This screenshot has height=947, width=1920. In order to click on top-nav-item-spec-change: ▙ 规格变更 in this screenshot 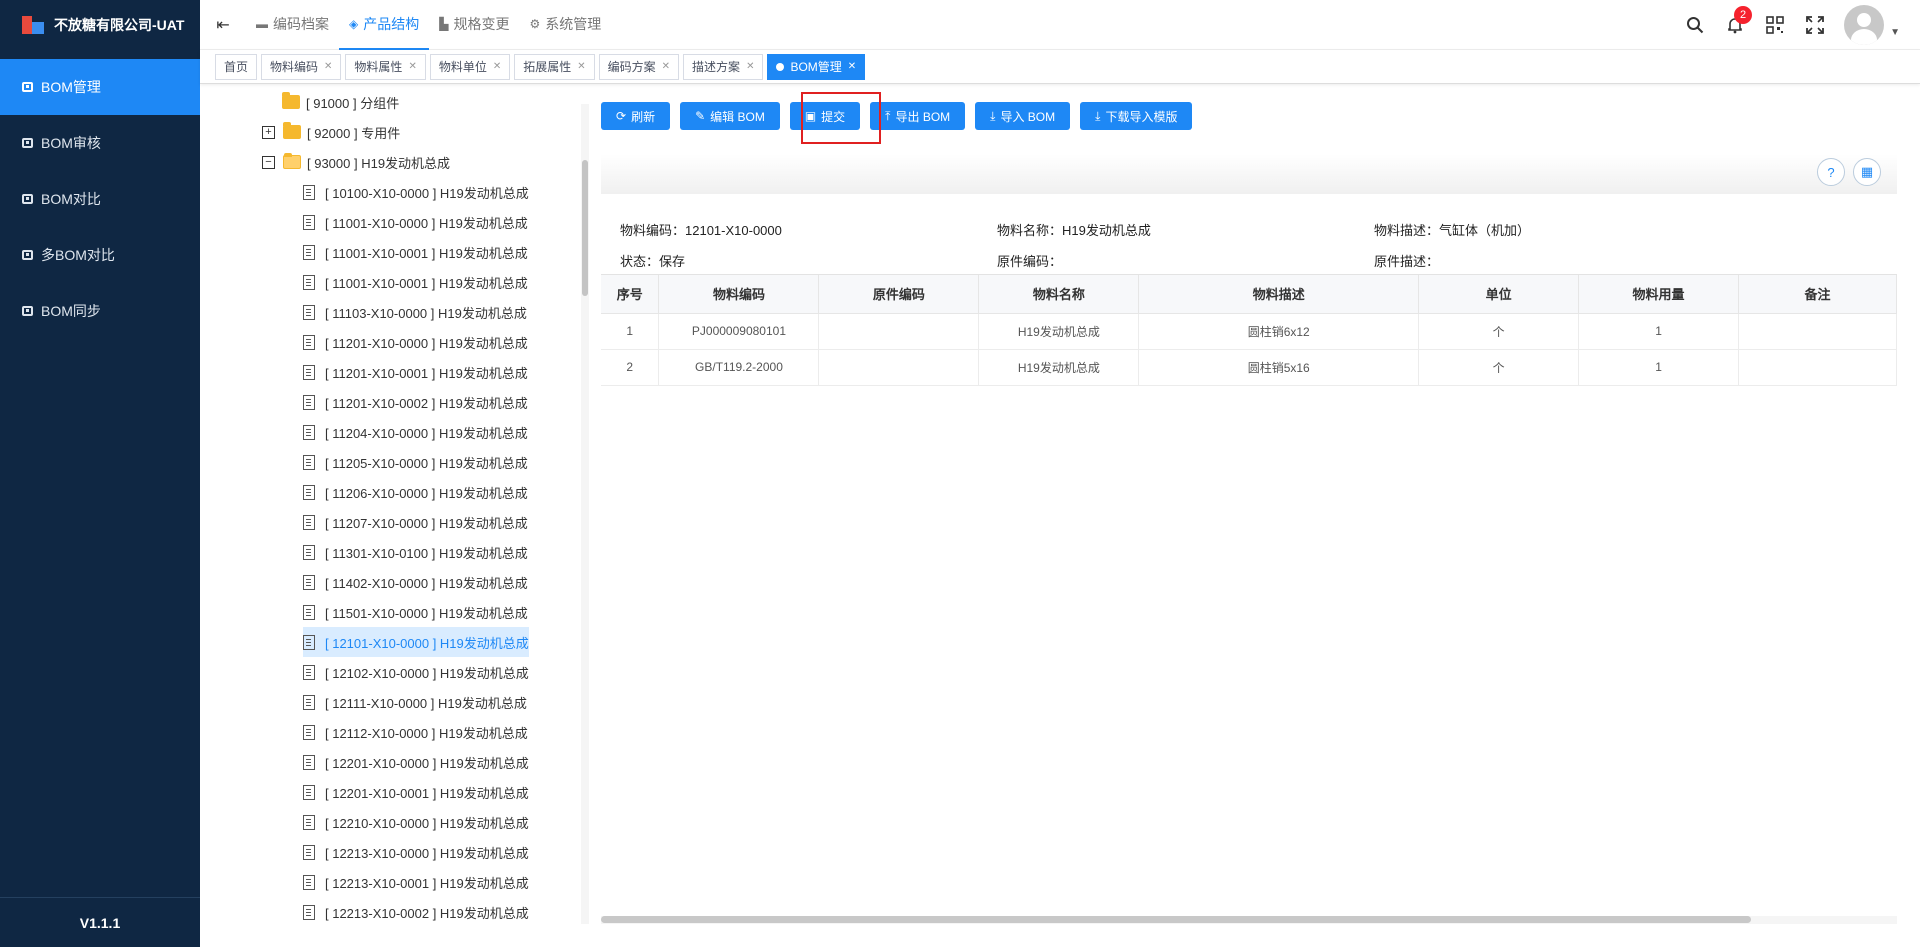, I will do `click(474, 25)`.